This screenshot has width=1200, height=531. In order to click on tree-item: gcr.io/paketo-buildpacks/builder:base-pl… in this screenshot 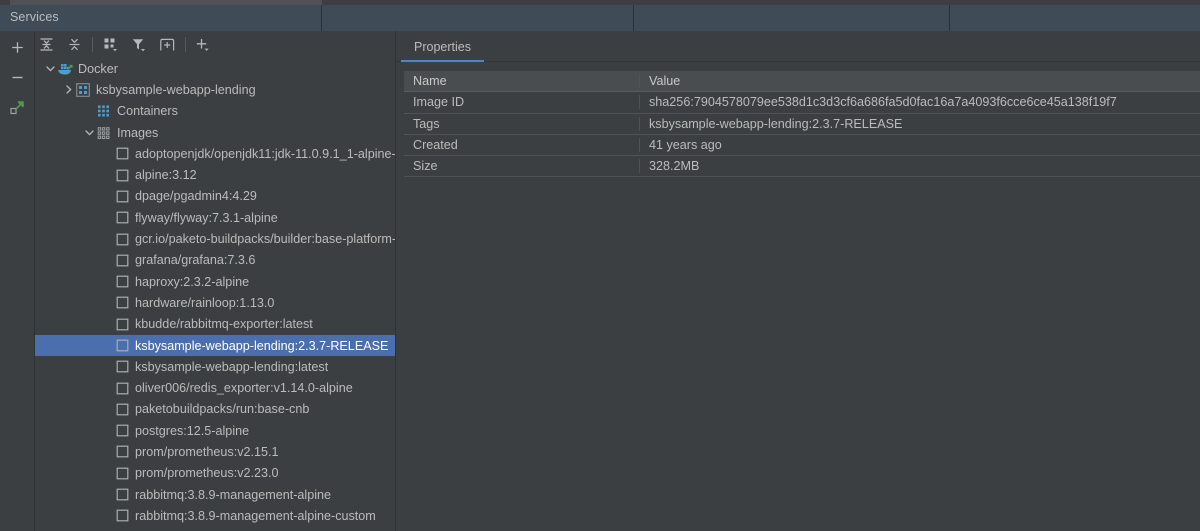, I will do `click(215, 238)`.